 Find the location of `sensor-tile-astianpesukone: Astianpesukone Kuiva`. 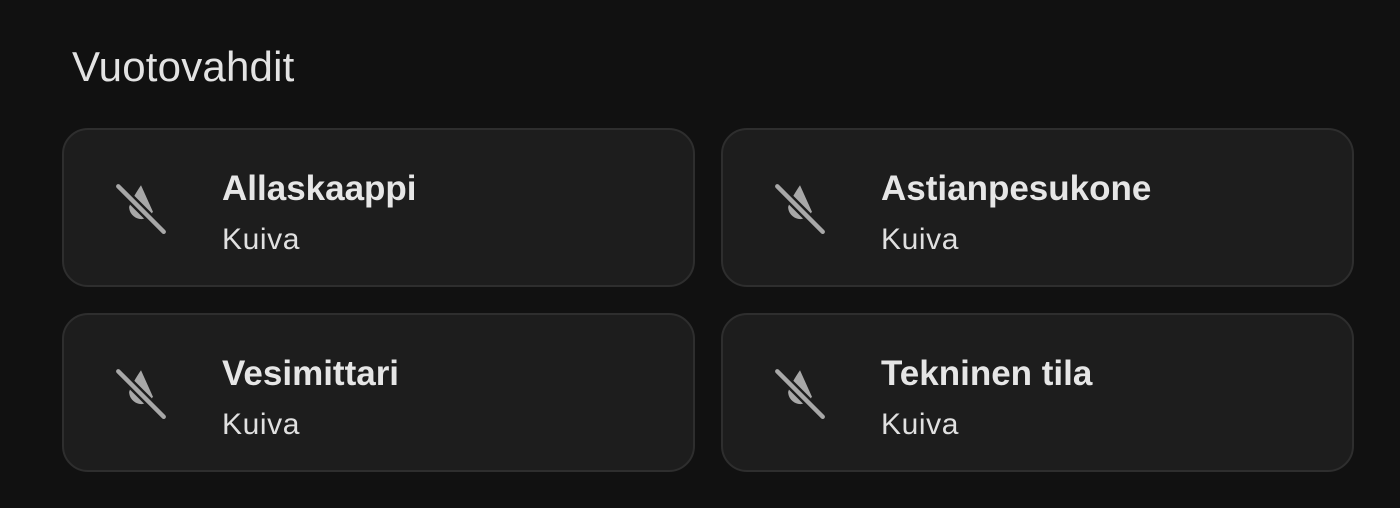

sensor-tile-astianpesukone: Astianpesukone Kuiva is located at coordinates (1037, 207).